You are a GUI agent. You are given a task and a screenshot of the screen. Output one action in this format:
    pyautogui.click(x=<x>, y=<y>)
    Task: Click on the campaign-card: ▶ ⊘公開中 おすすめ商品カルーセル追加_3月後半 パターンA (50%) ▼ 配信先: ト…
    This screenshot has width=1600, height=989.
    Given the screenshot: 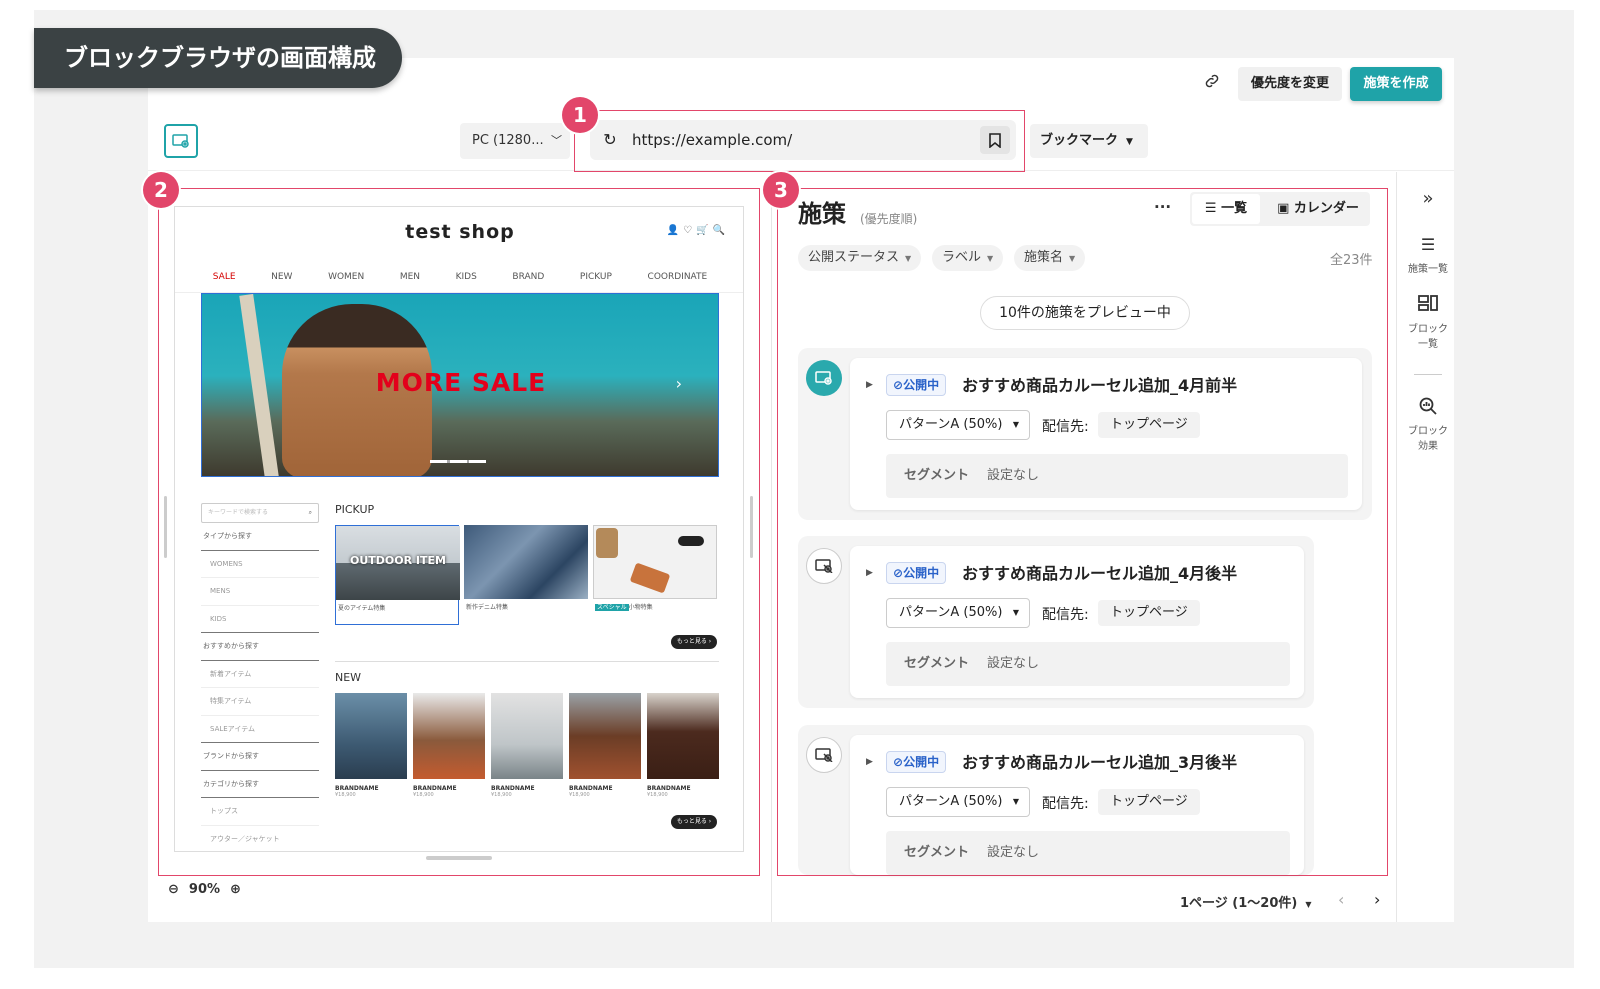 What is the action you would take?
    pyautogui.click(x=1077, y=805)
    